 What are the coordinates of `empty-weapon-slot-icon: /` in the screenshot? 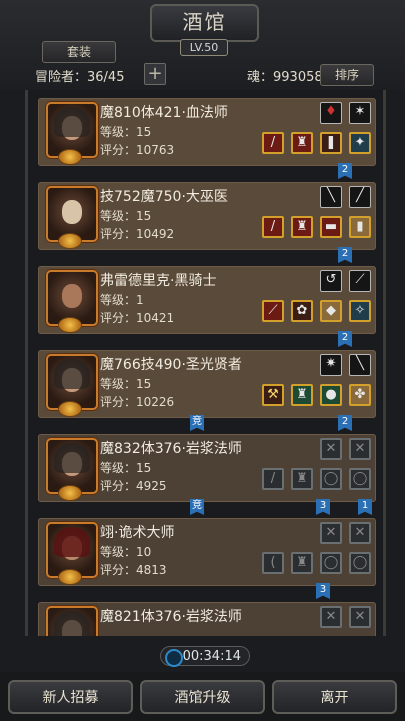 It's located at (273, 479).